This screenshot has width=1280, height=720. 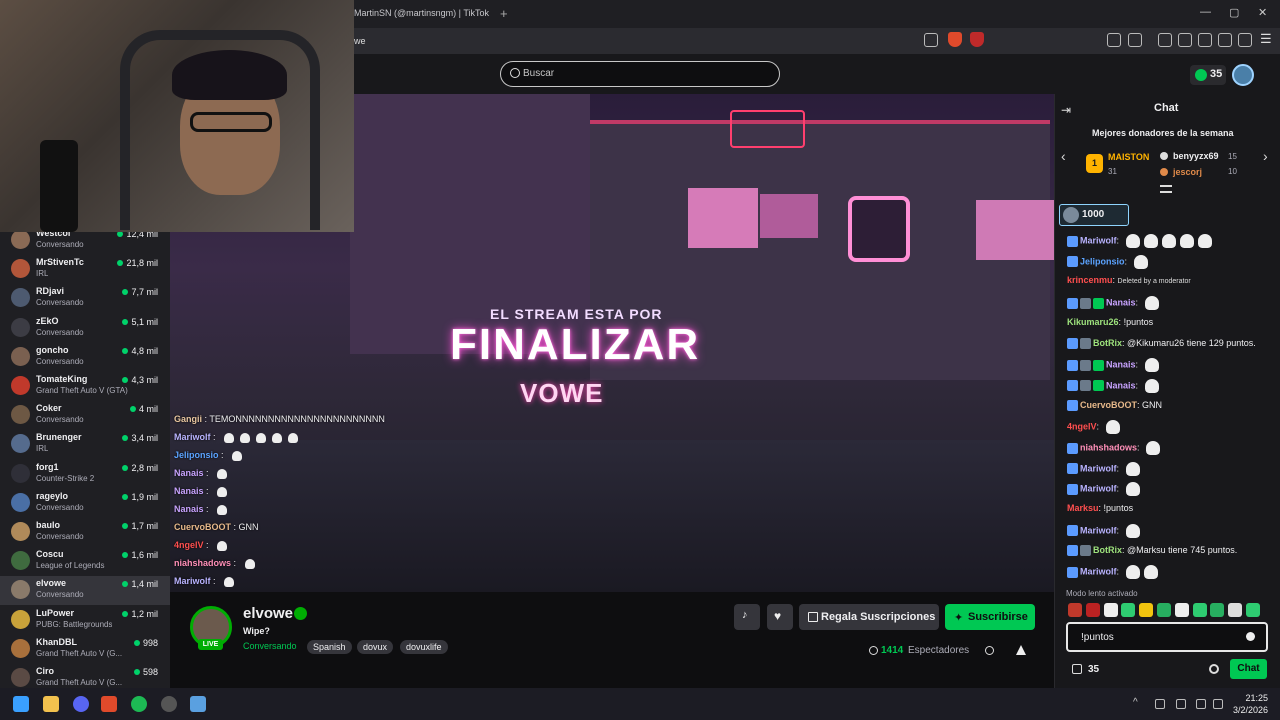 What do you see at coordinates (85, 503) in the screenshot?
I see `sidebar-channel: rageylo Conversando 1,9 mil` at bounding box center [85, 503].